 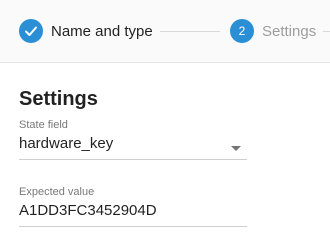 I want to click on expected-value-label: Expected value, so click(x=57, y=192).